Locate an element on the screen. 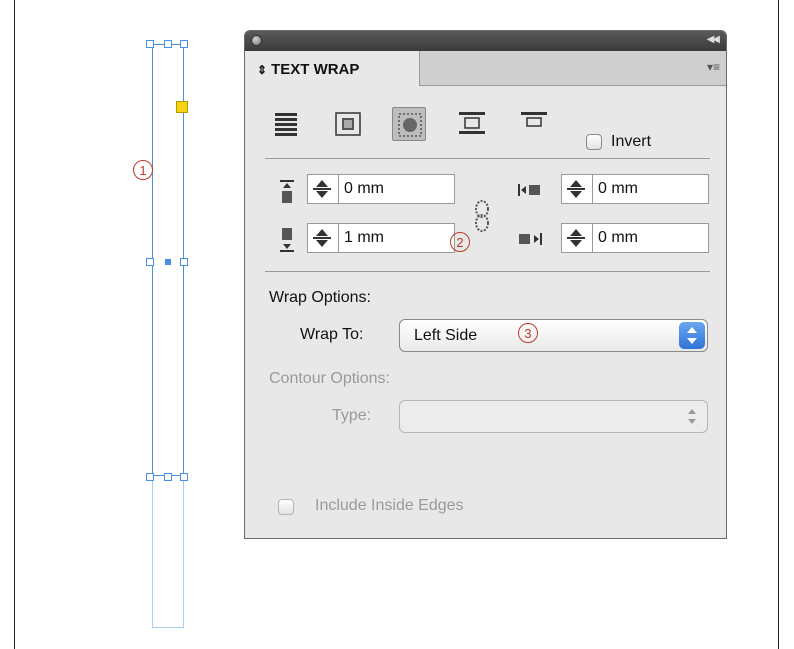 The image size is (794, 649). wrap-to-value: Left Side is located at coordinates (446, 335).